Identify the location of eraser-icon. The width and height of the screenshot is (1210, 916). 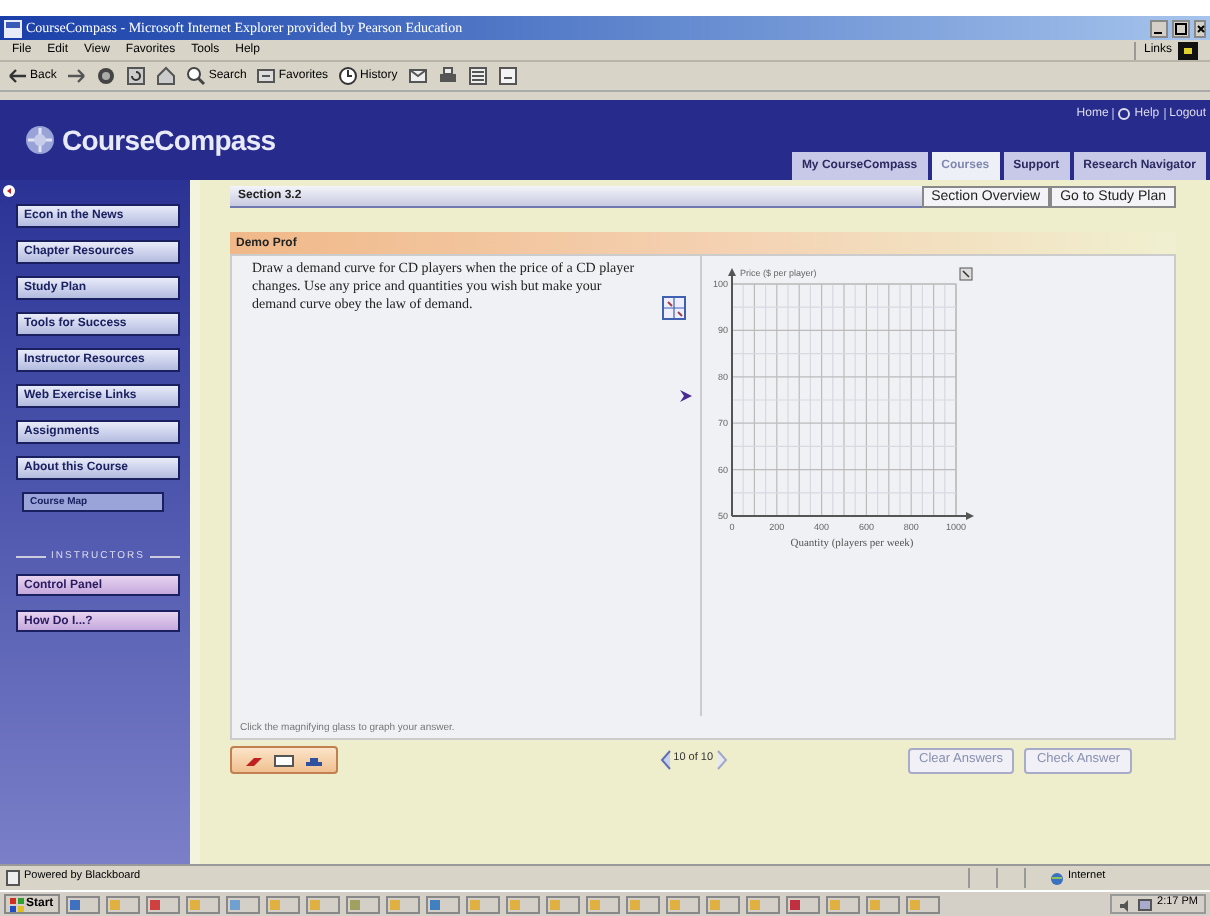
(254, 760).